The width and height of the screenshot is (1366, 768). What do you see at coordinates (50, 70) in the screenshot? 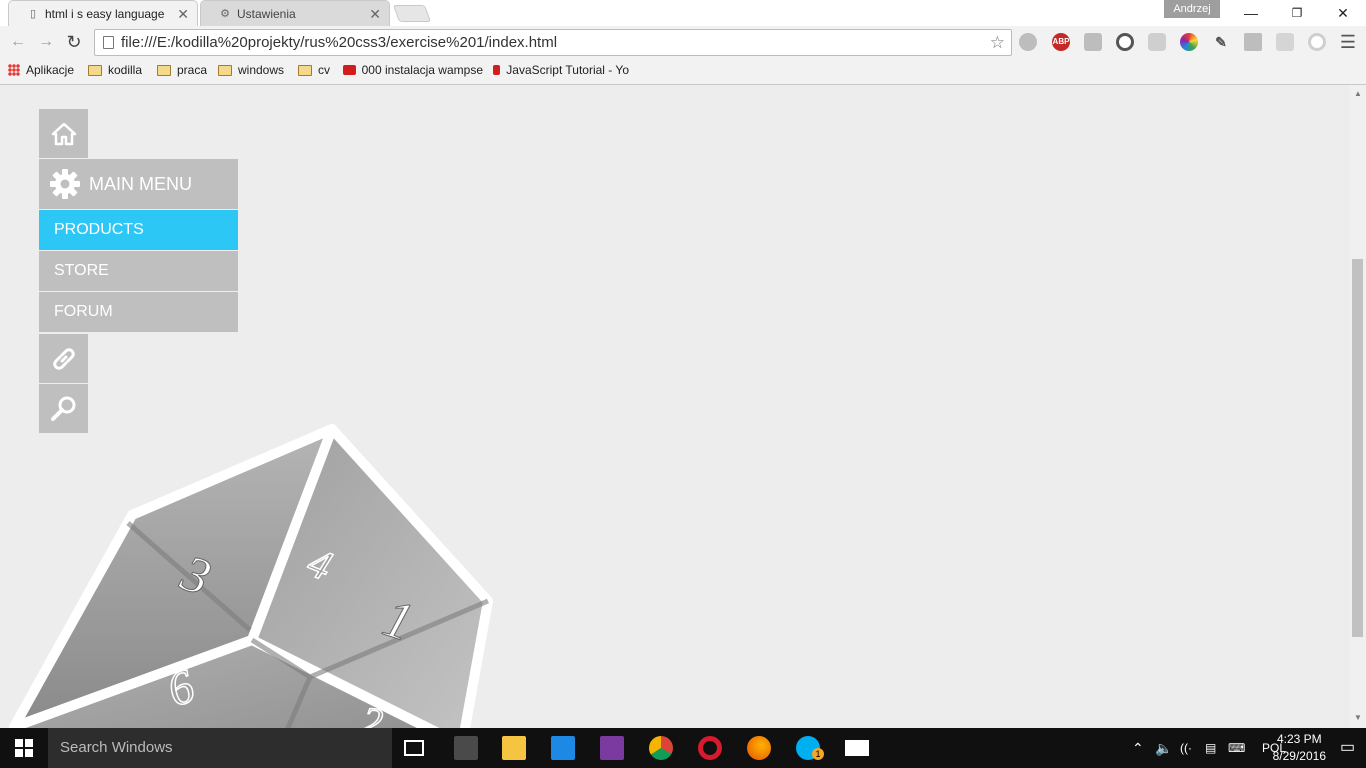
I see `bookmark-label: Aplikacje` at bounding box center [50, 70].